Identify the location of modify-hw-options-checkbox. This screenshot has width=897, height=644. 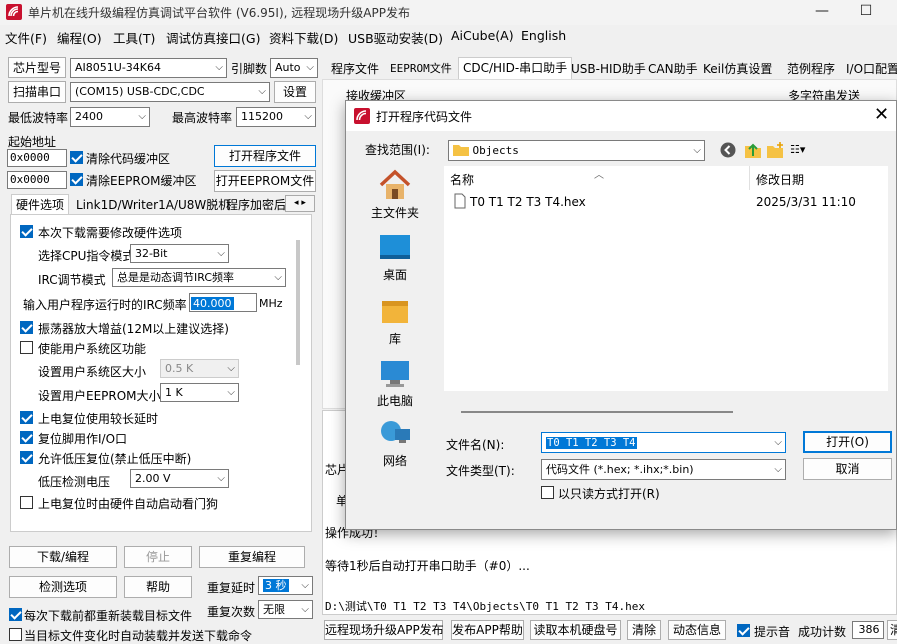
(26, 231).